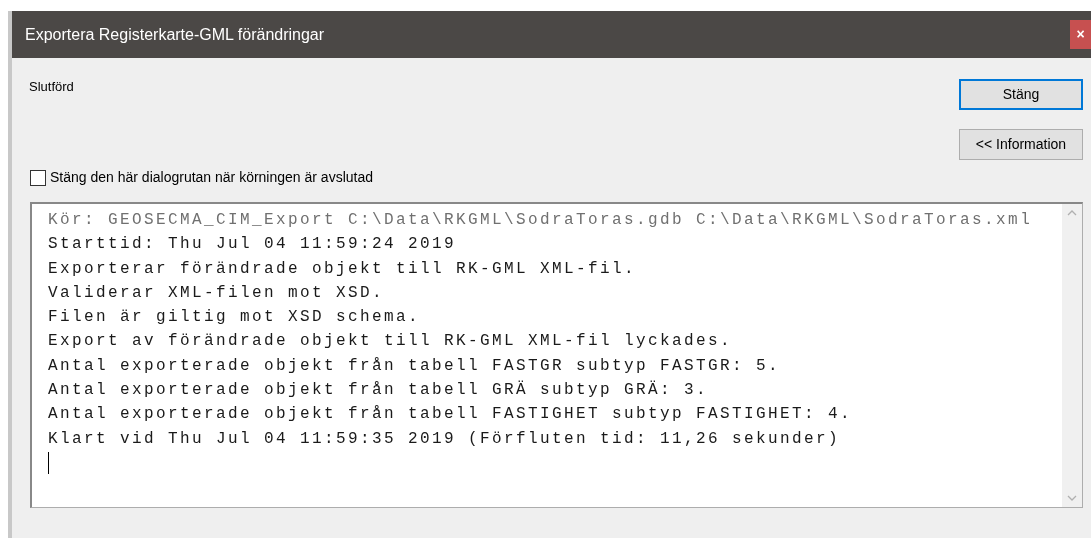 The image size is (1091, 538). Describe the element at coordinates (451, 415) in the screenshot. I see `log-line: Antal exporterade objekt från tabell FASTIGHET subtyp FASTIGHET: 4.` at that location.